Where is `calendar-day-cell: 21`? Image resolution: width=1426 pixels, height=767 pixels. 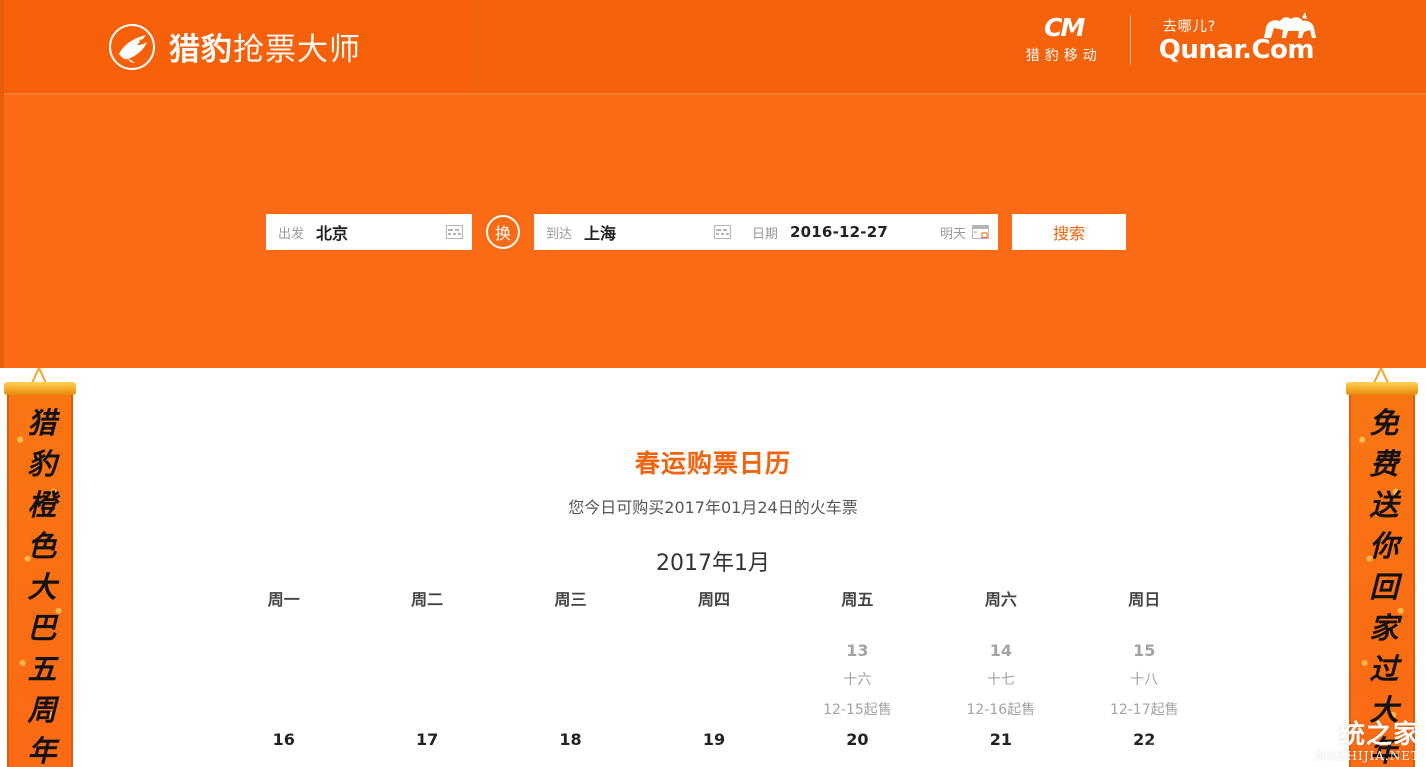
calendar-day-cell: 21 is located at coordinates (1000, 746).